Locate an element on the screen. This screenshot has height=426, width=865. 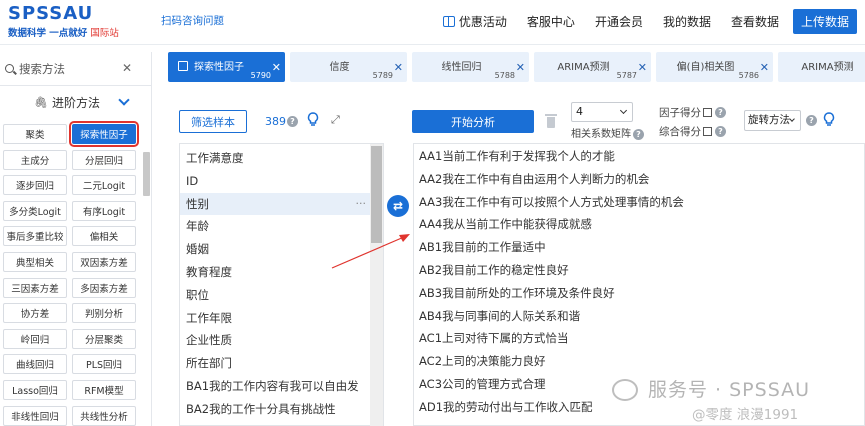
filter-sample-button: 筛选样本 is located at coordinates (213, 121).